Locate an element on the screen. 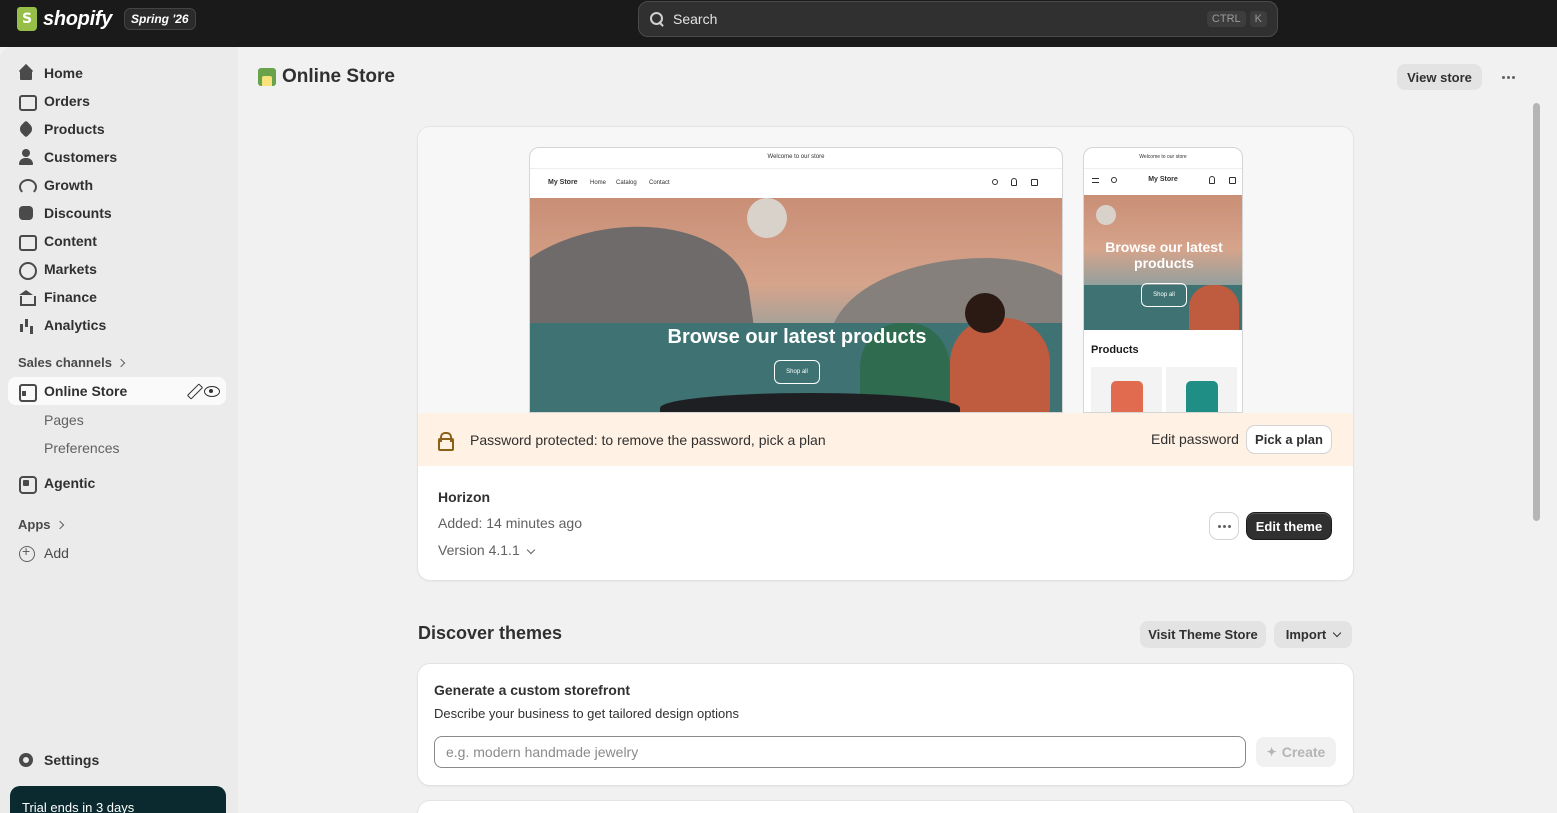 The image size is (1557, 813). theme-version-dropdown: Version 4.1.1 is located at coordinates (486, 550).